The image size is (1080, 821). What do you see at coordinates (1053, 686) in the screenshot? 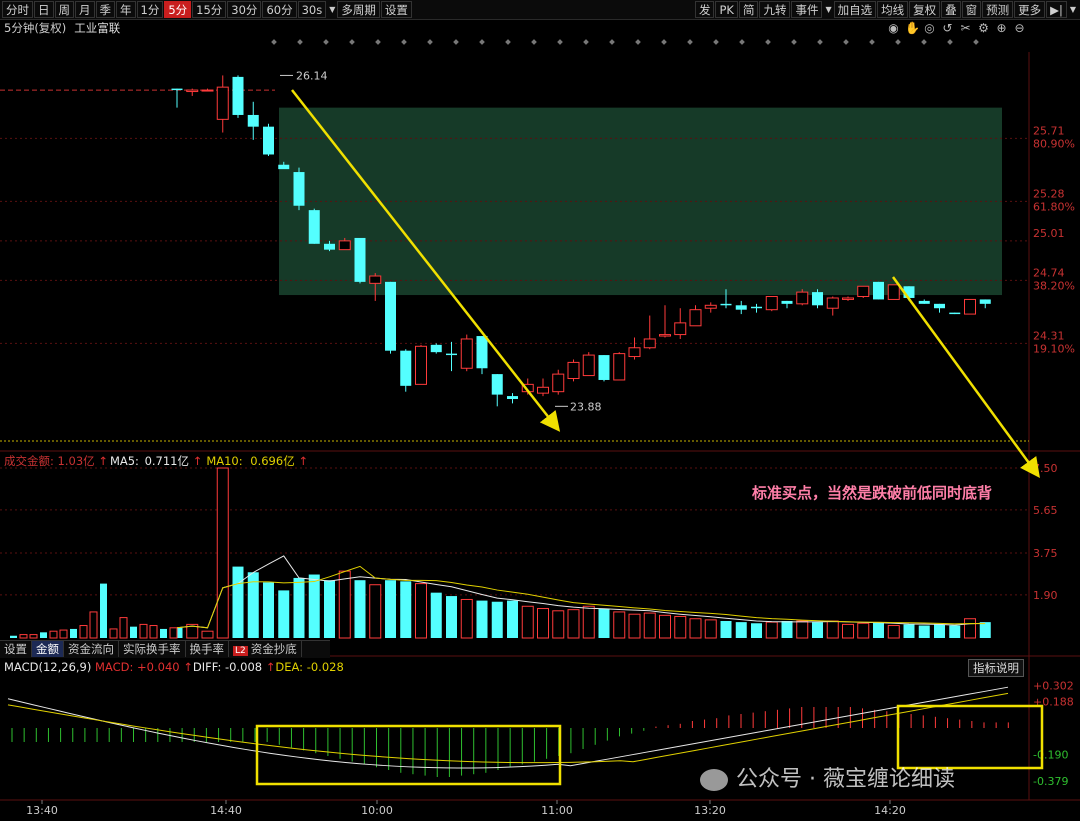
I see `macd-axis-label: +0.302` at bounding box center [1053, 686].